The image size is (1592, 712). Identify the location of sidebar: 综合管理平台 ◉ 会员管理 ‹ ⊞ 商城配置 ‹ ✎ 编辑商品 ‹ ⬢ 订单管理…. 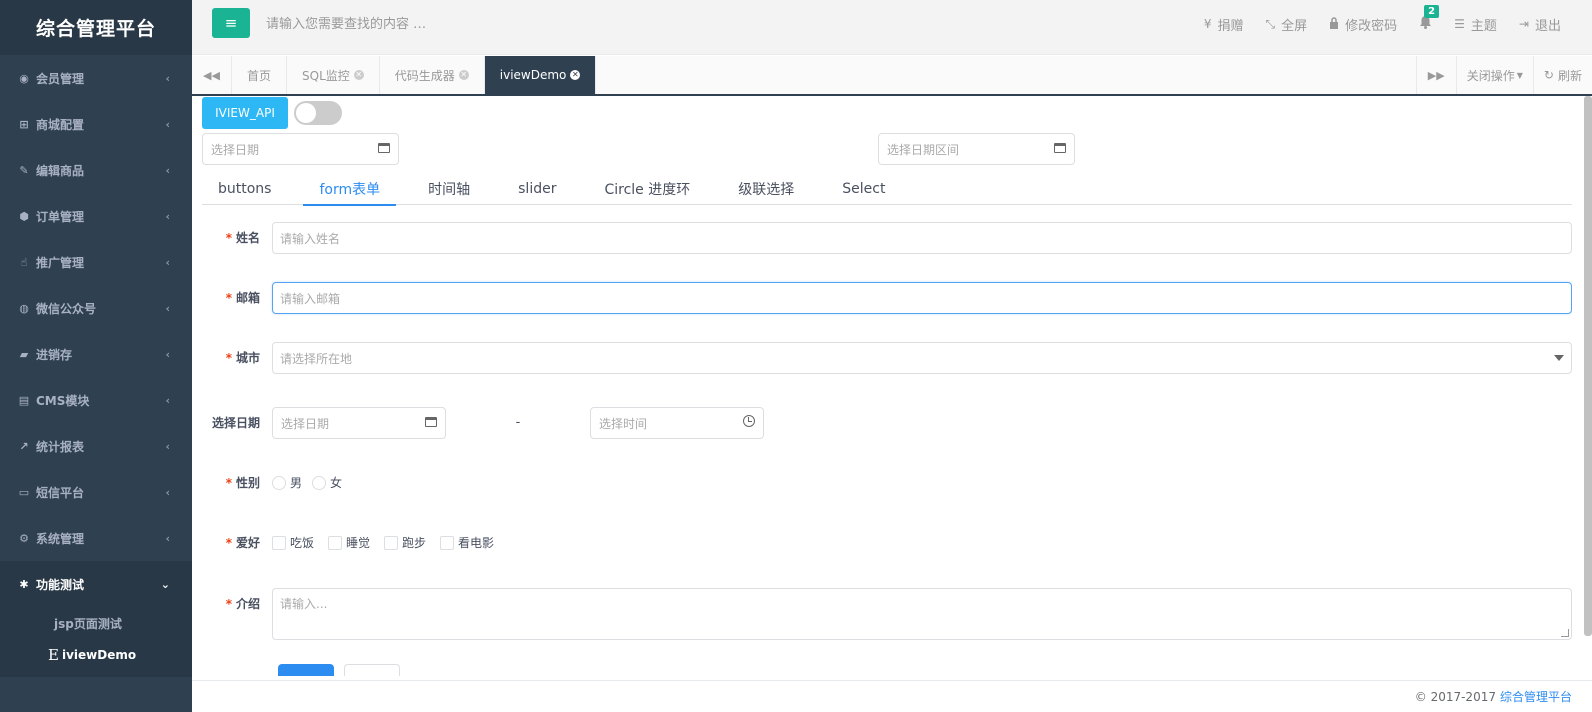
(96, 356).